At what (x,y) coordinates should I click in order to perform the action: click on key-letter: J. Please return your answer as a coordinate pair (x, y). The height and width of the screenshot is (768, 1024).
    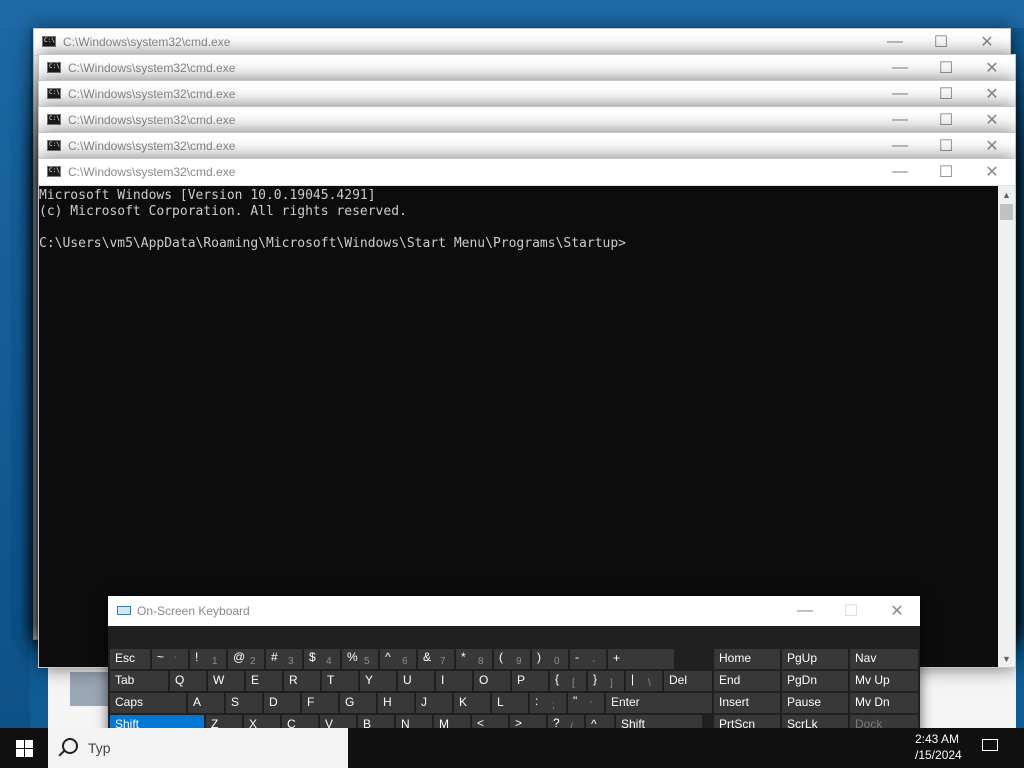
    Looking at the image, I should click on (434, 703).